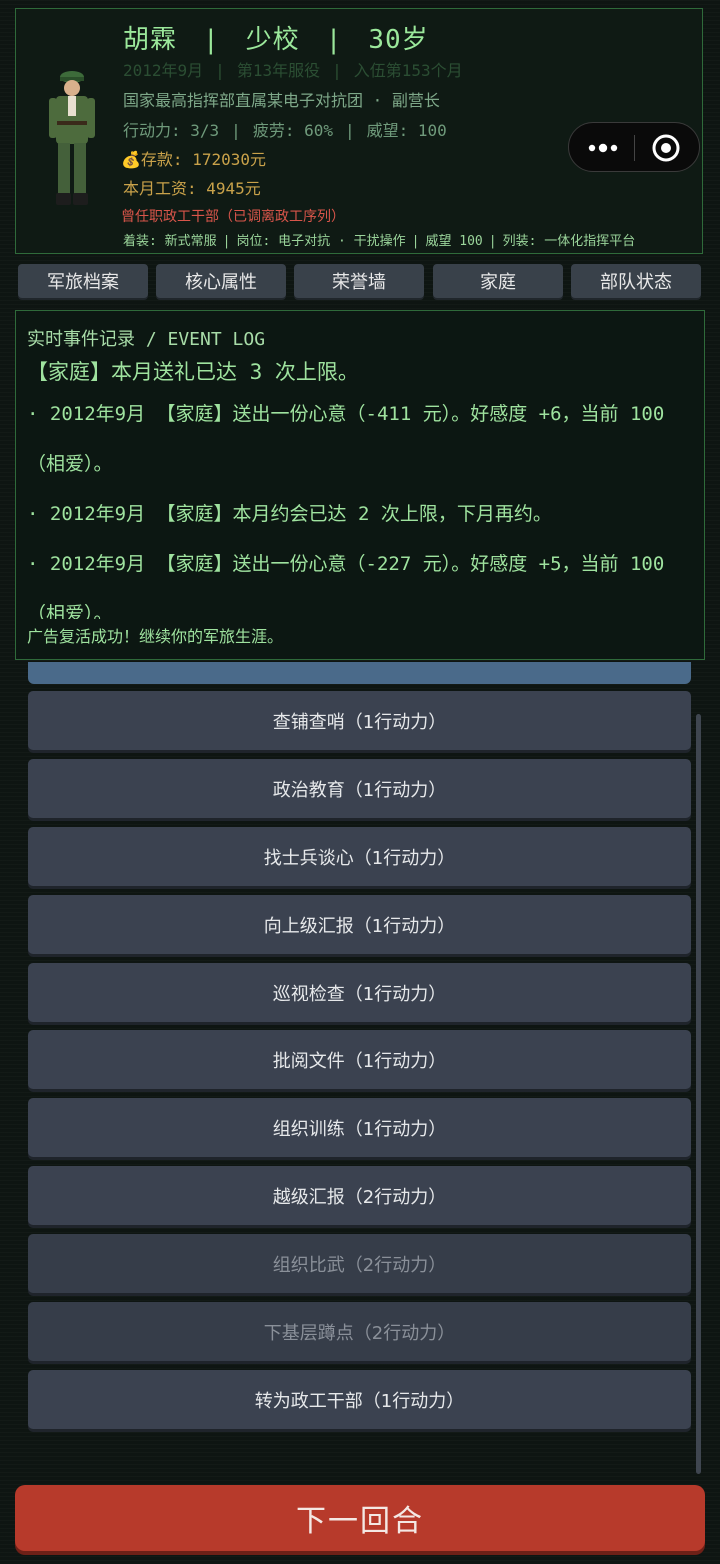 The width and height of the screenshot is (720, 1564). Describe the element at coordinates (359, 720) in the screenshot. I see `action-bed-check-button: 查铺查哨（1行动力）` at that location.